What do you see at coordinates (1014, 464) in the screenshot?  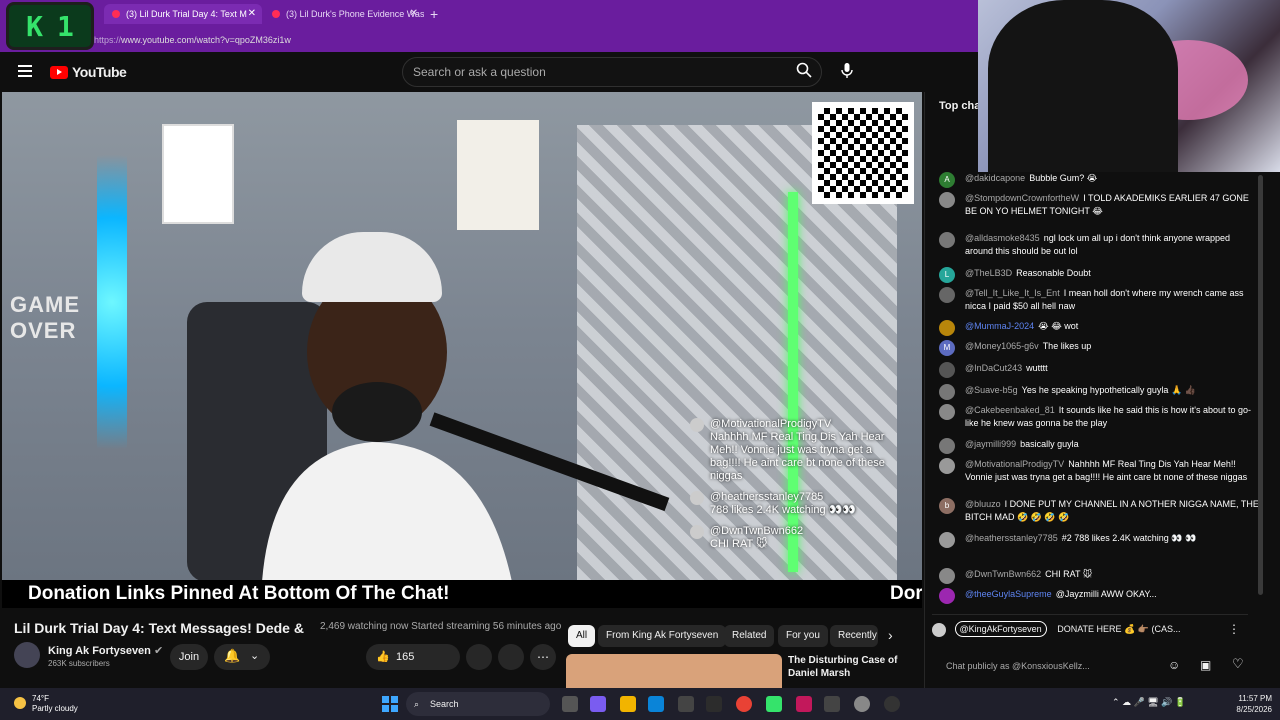 I see `chat-author: @MotivationalProdigyTV` at bounding box center [1014, 464].